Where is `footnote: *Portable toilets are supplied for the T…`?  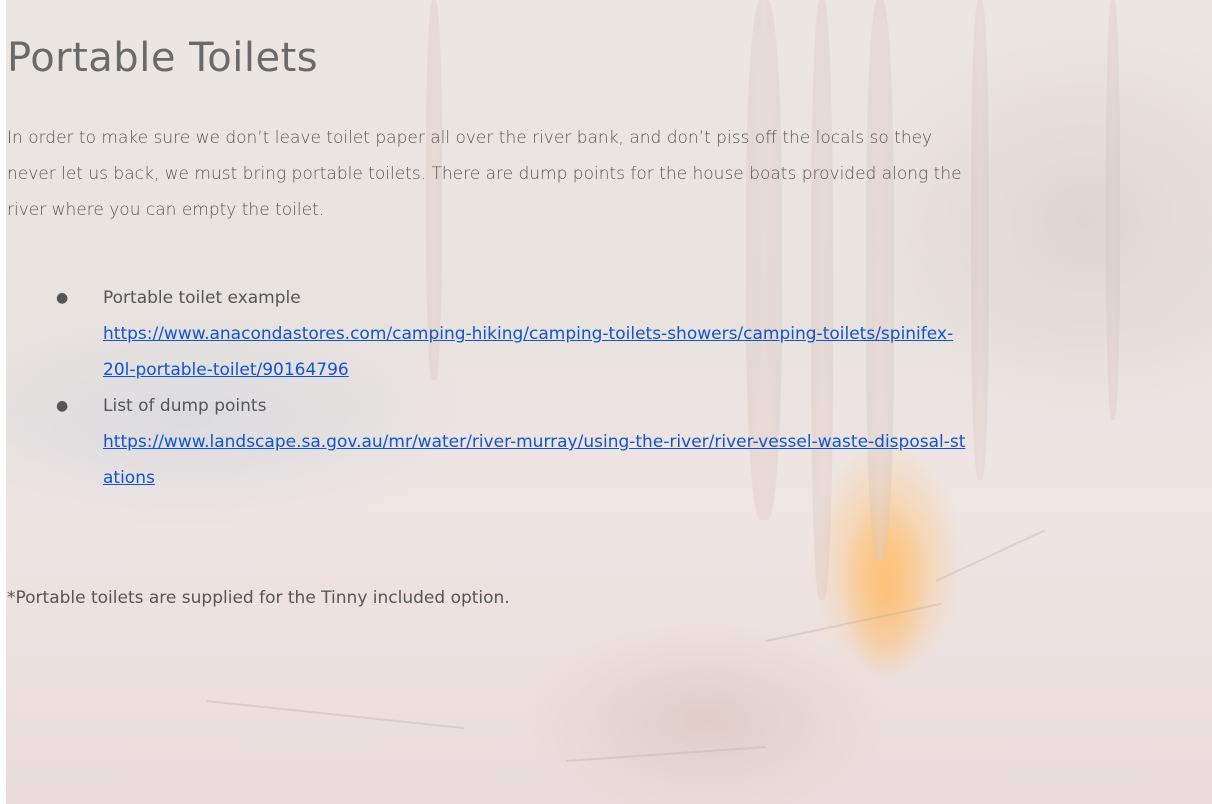
footnote: *Portable toilets are supplied for the T… is located at coordinates (258, 598).